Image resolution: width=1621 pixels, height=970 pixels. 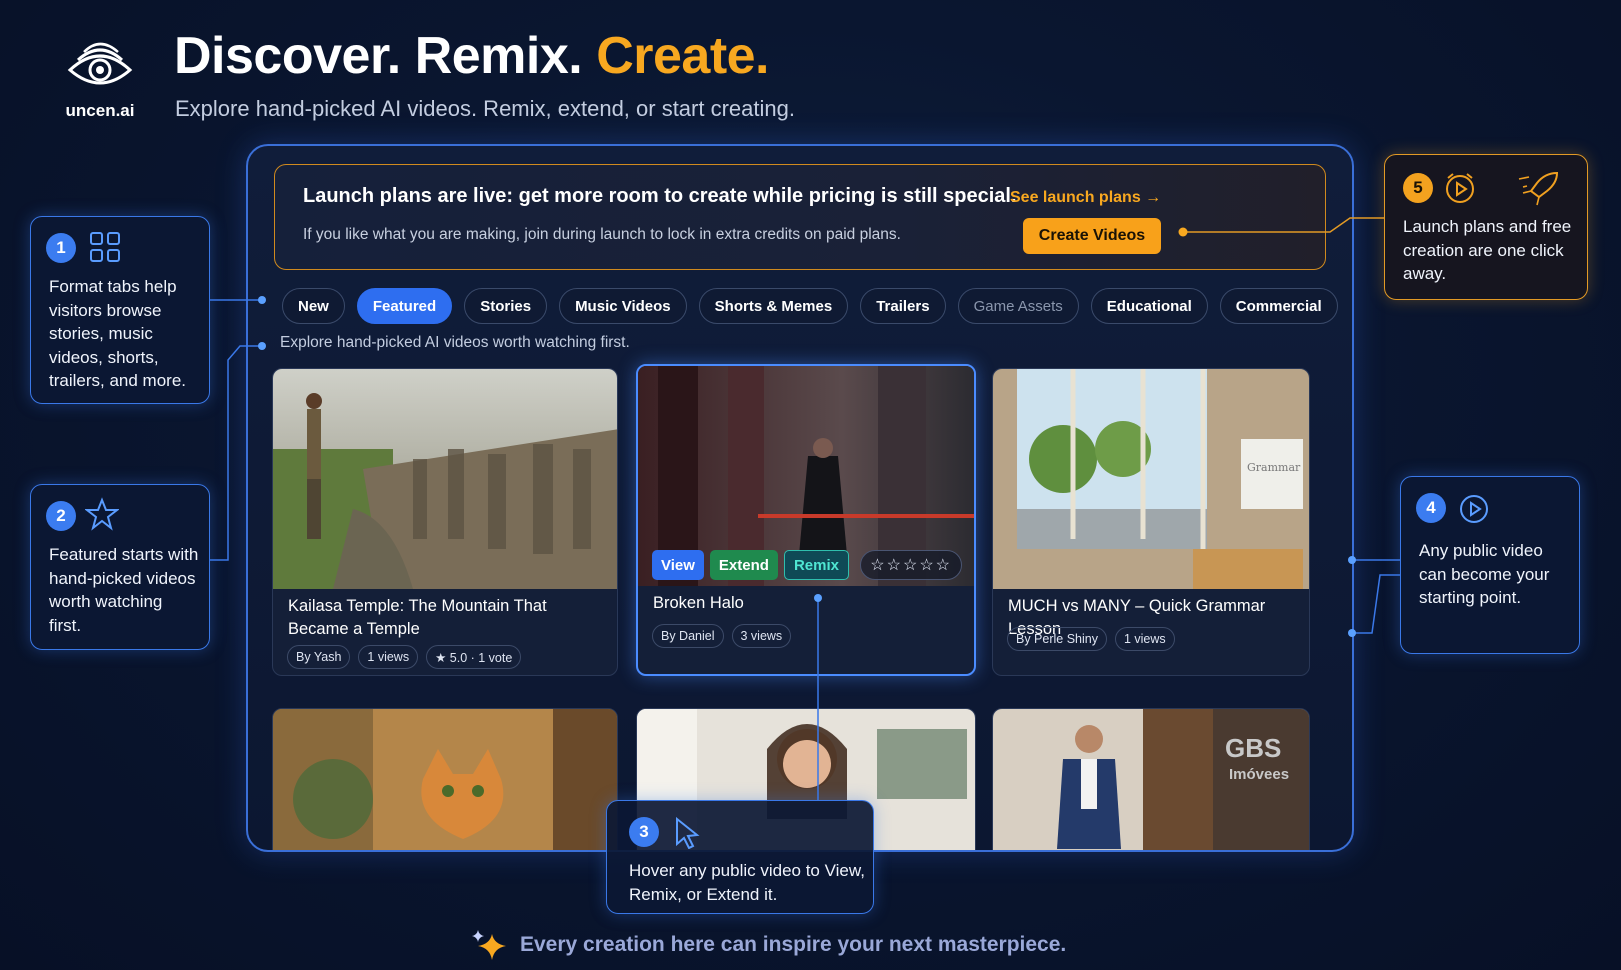 What do you see at coordinates (644, 832) in the screenshot?
I see `callout-number: 3` at bounding box center [644, 832].